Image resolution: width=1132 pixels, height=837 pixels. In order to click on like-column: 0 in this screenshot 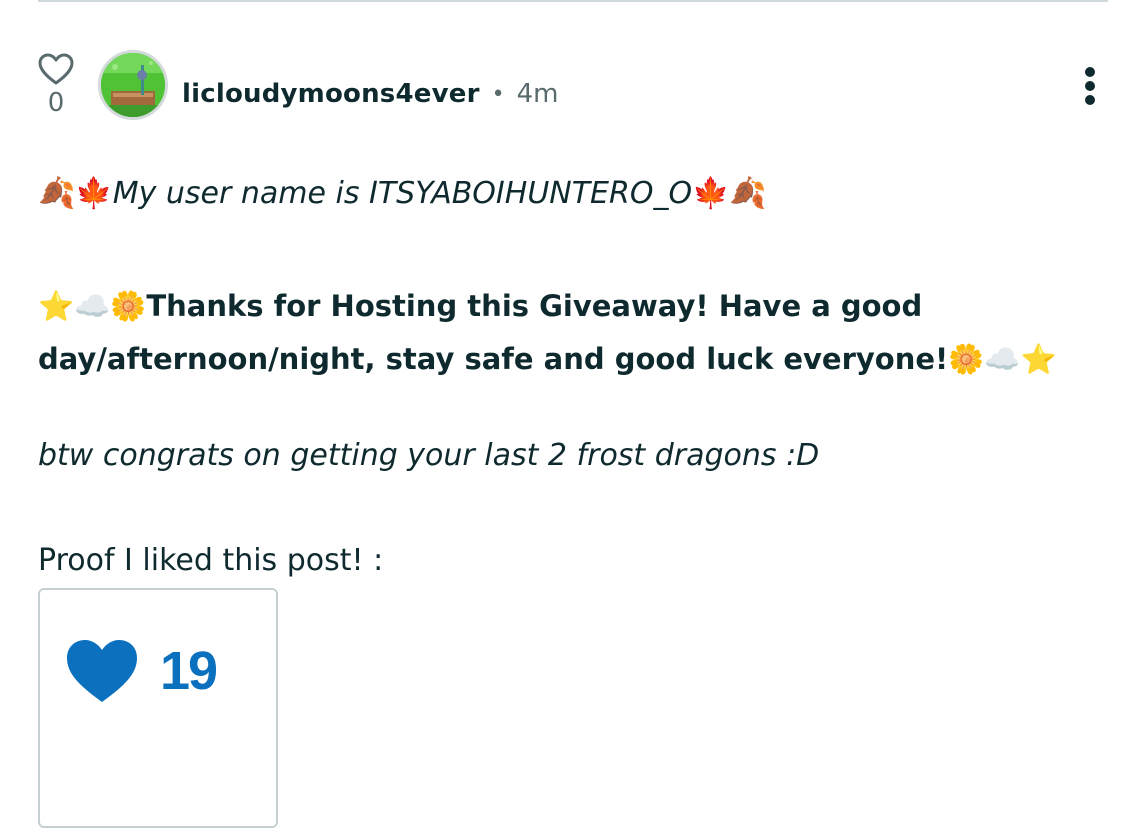, I will do `click(56, 84)`.